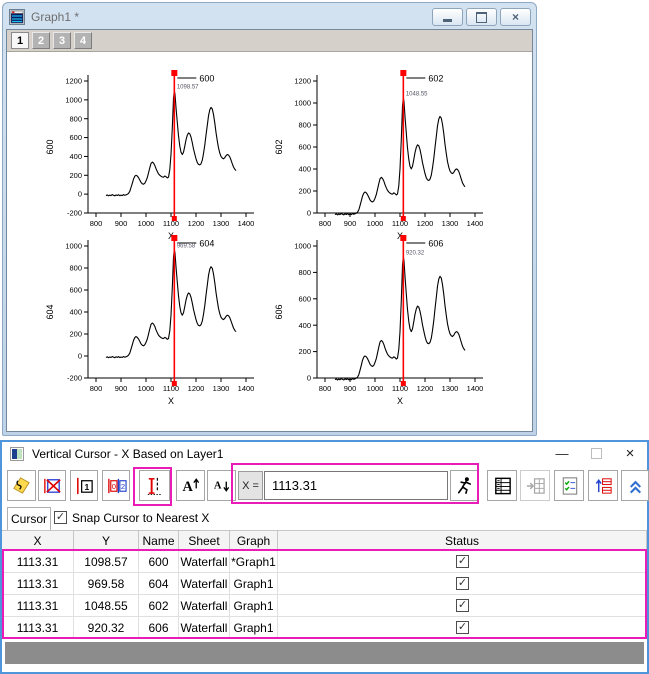 This screenshot has height=674, width=649. Describe the element at coordinates (17, 453) in the screenshot. I see `dialog-icon` at that location.